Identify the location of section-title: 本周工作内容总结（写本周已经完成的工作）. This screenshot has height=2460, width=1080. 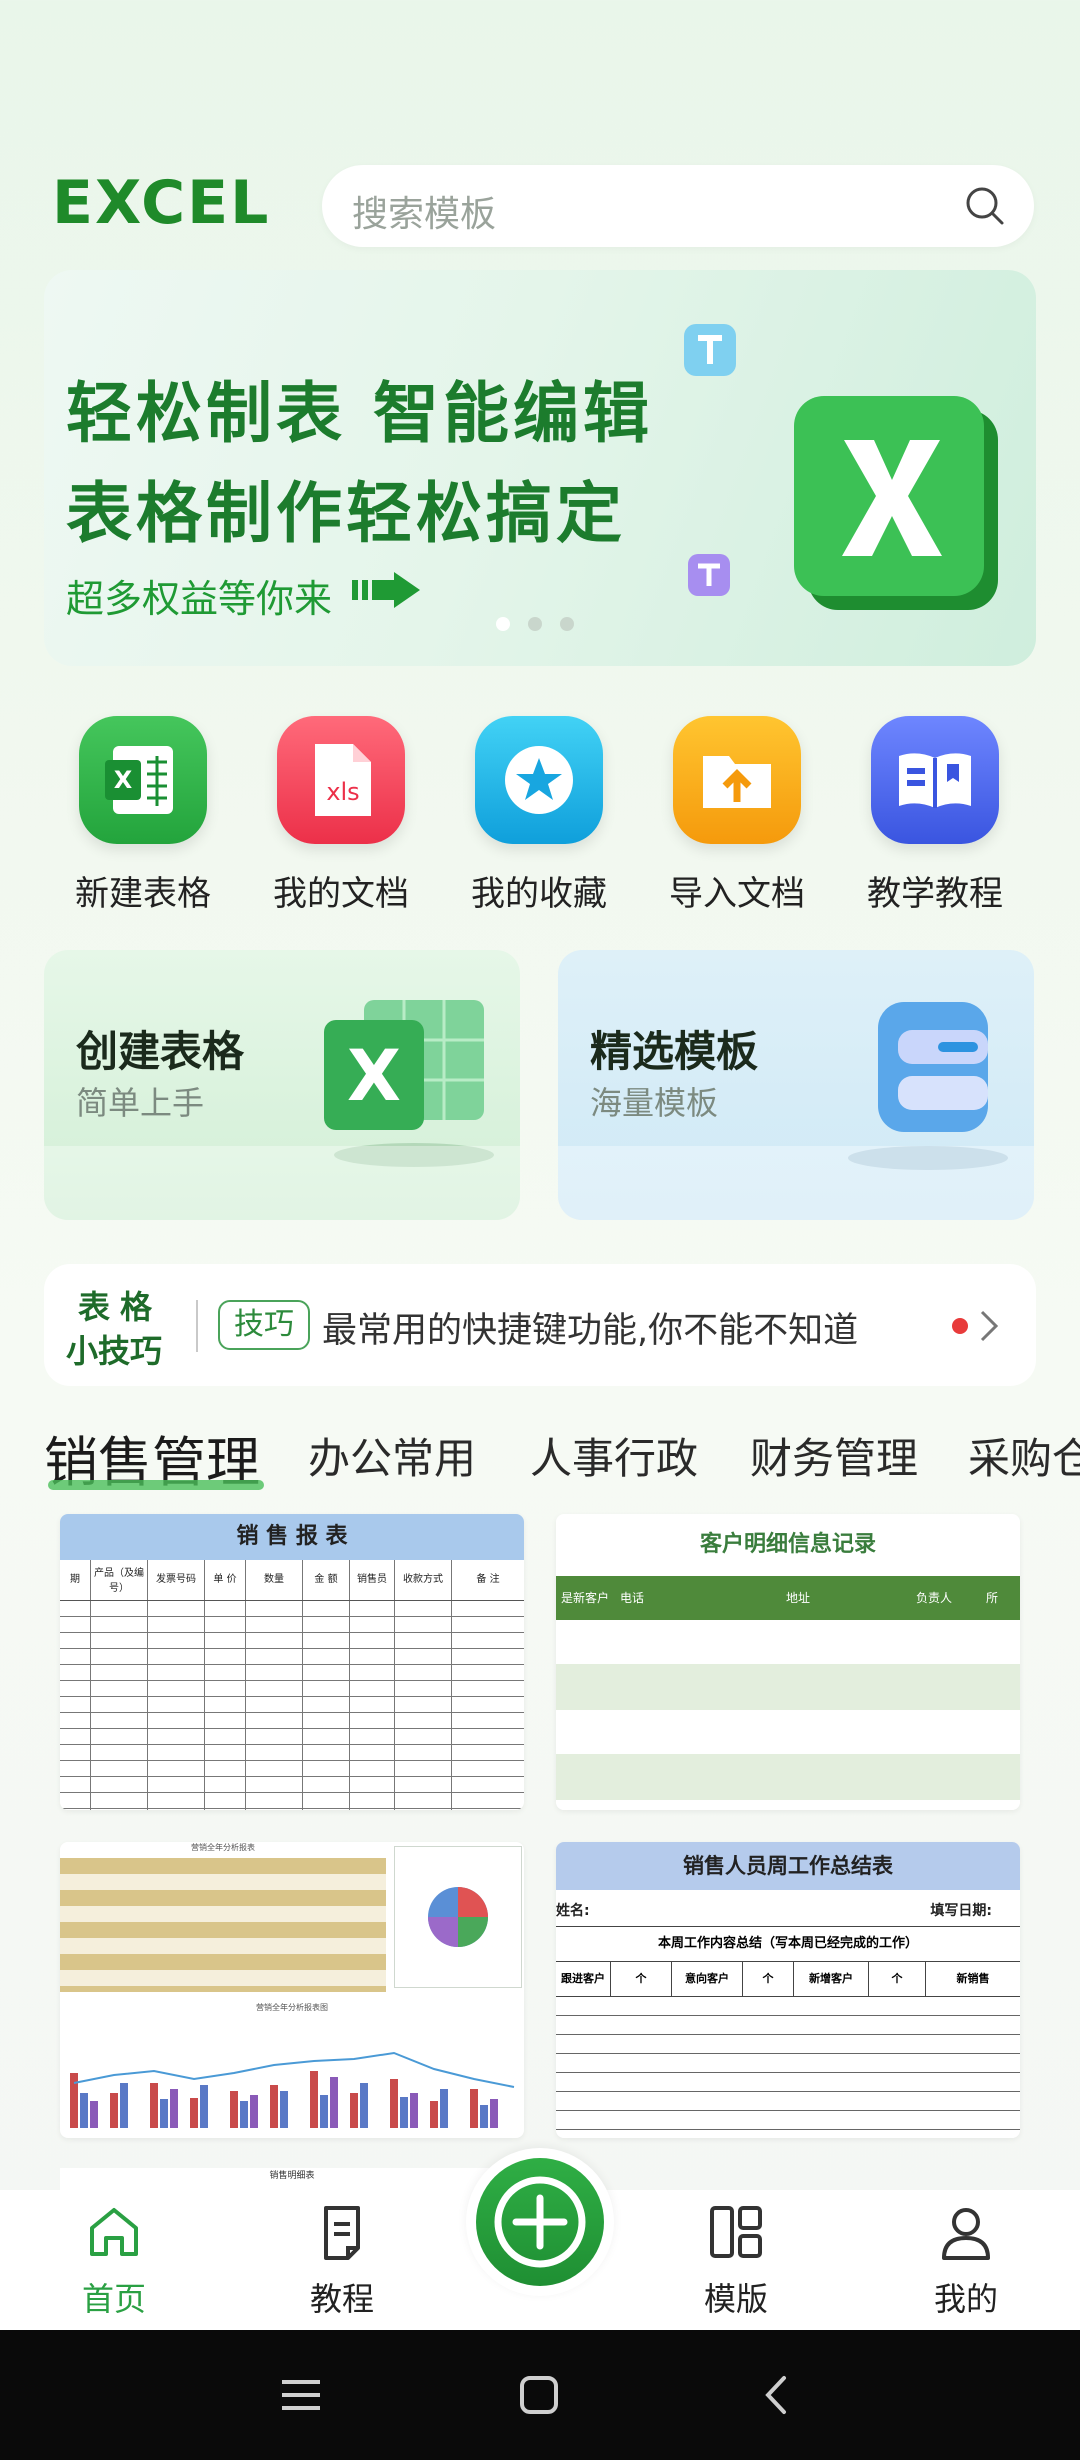
(788, 1944).